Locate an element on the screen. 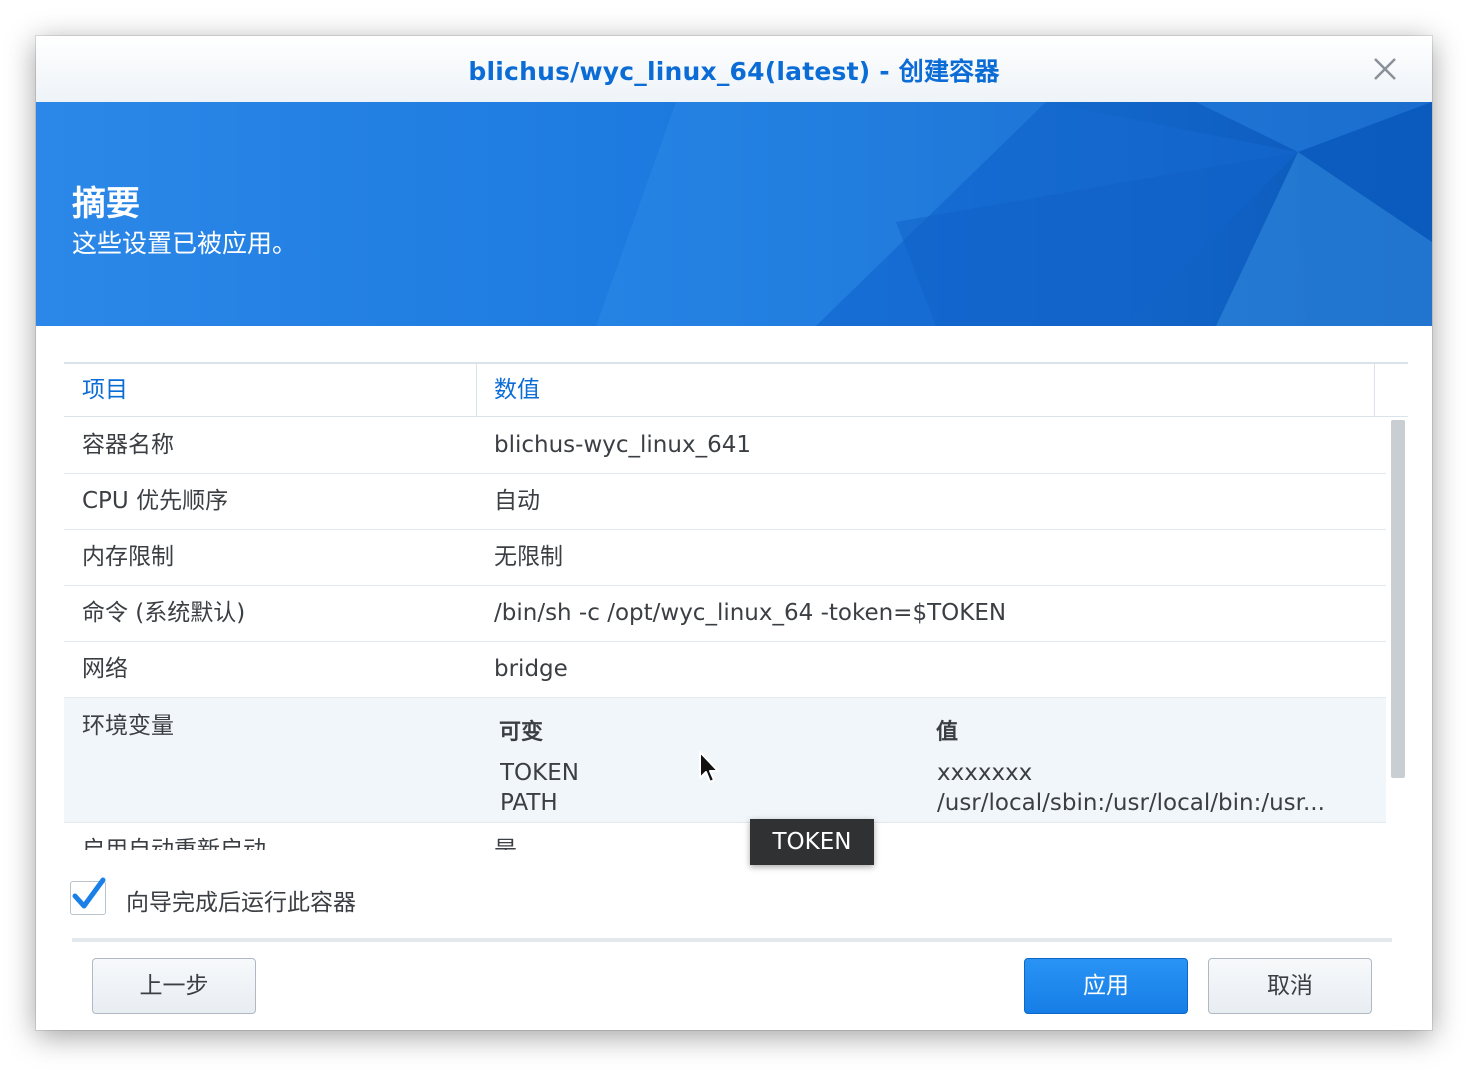 This screenshot has height=1070, width=1470. mouse-pointer-icon is located at coordinates (709, 767).